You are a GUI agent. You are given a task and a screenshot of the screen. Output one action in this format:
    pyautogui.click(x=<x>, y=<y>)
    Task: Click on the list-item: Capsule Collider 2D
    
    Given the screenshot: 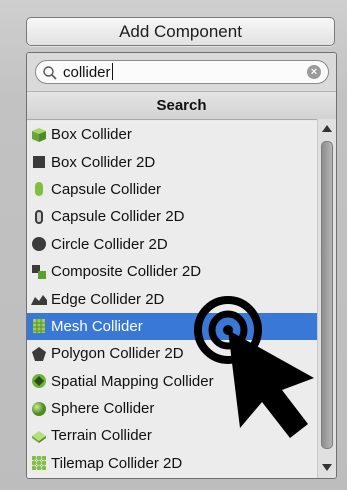 What is the action you would take?
    pyautogui.click(x=172, y=216)
    